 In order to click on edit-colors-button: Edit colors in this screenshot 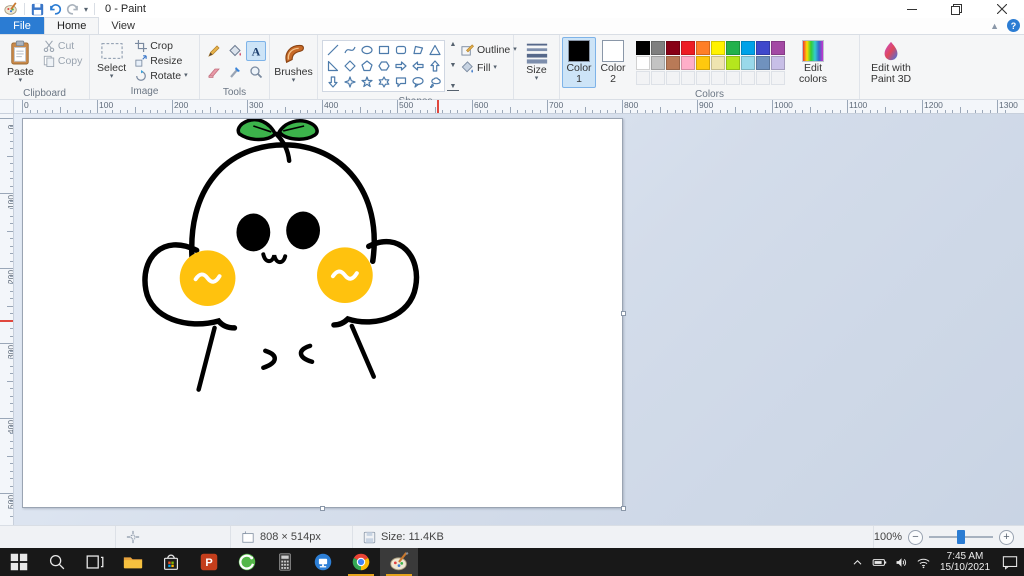, I will do `click(813, 62)`.